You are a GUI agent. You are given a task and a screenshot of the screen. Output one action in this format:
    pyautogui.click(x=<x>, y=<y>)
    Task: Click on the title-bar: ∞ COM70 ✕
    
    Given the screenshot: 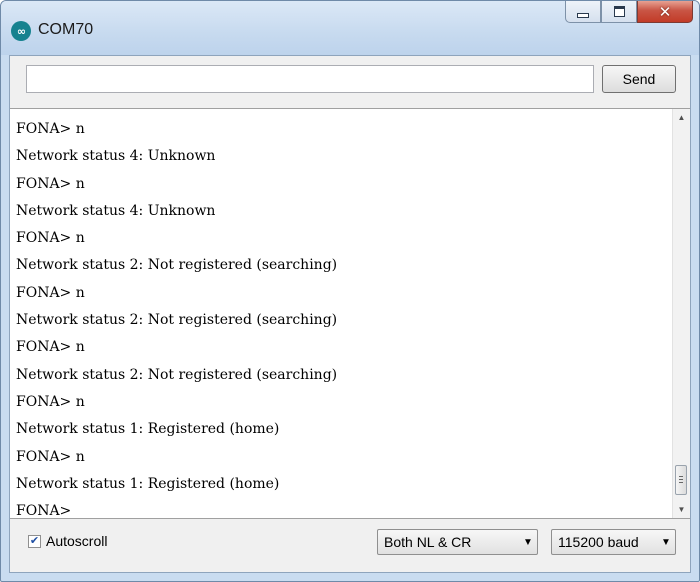 What is the action you would take?
    pyautogui.click(x=350, y=28)
    